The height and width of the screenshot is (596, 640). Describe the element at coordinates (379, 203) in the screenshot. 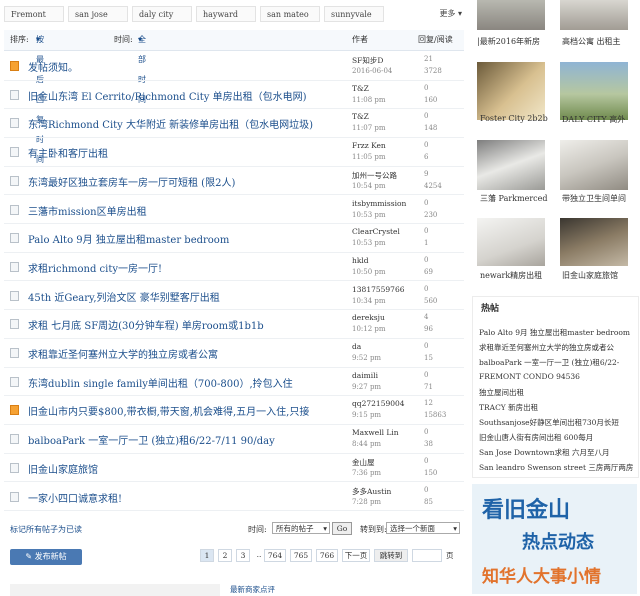

I see `thread-author: itsbymmission` at that location.